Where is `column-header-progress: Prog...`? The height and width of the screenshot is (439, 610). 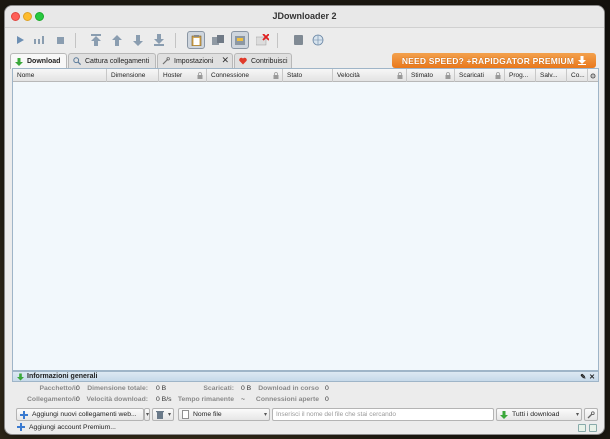 column-header-progress: Prog... is located at coordinates (520, 75).